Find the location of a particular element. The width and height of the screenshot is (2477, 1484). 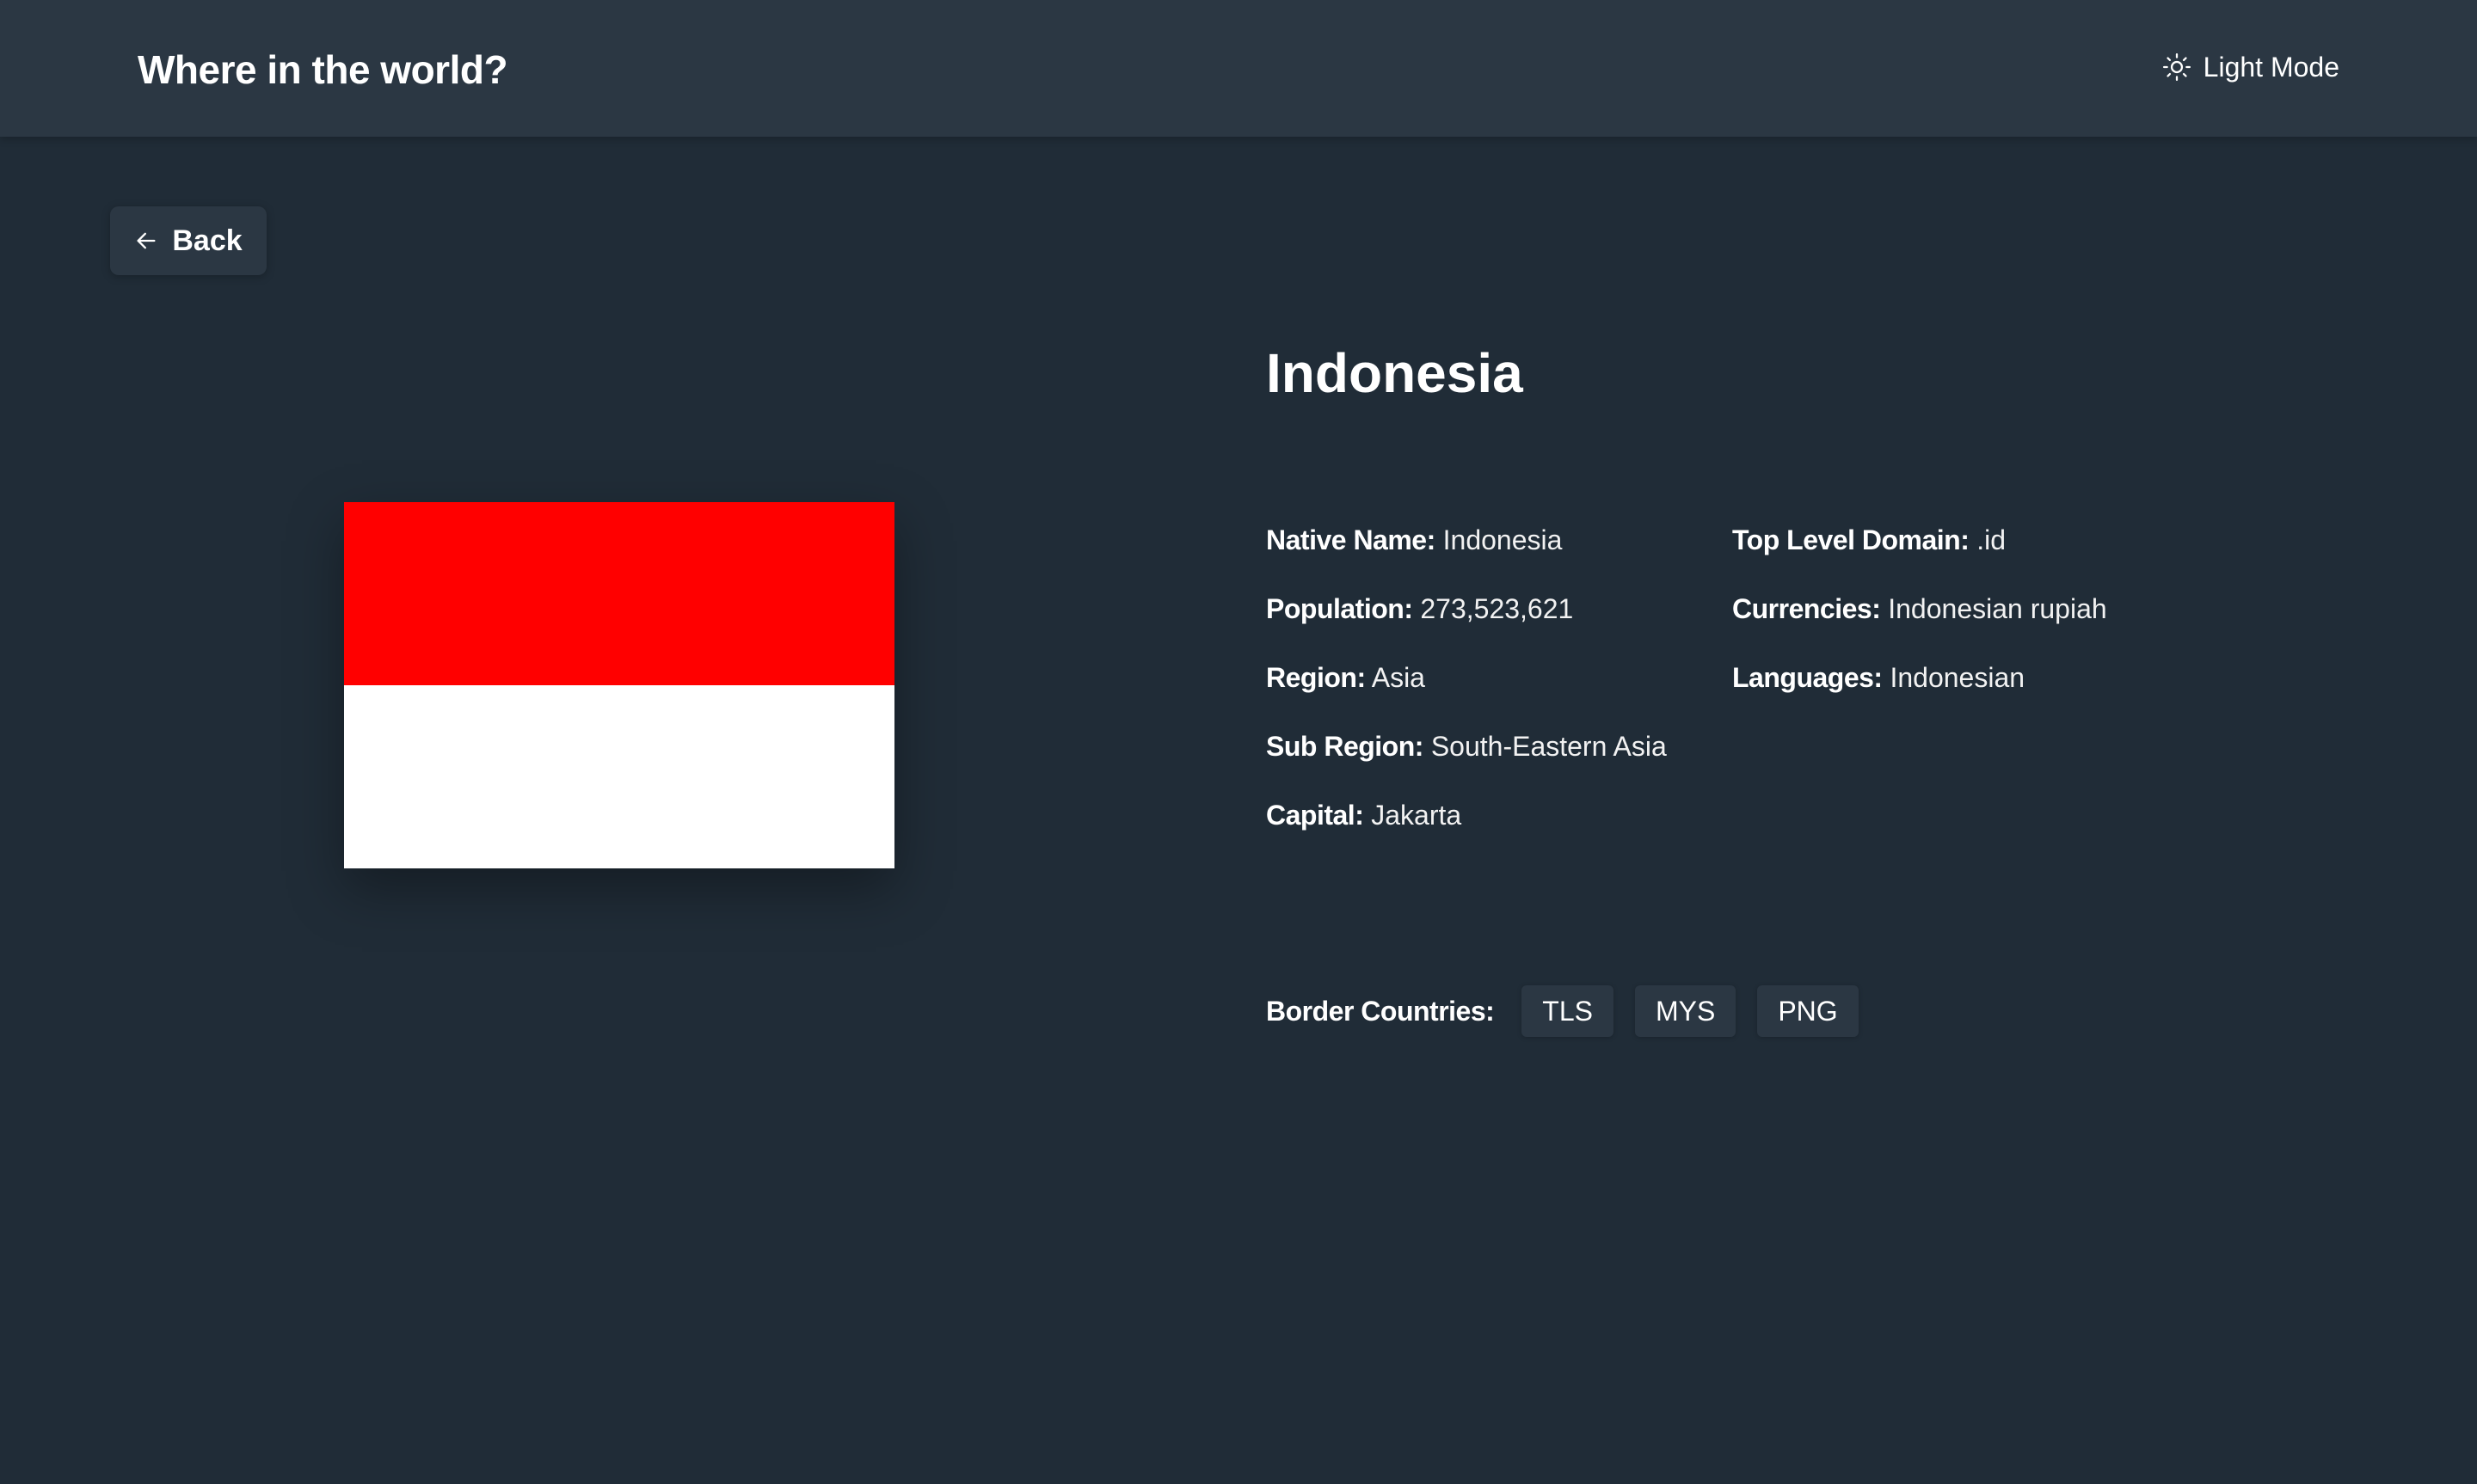

detail-population: Population: 273,523,621 is located at coordinates (1466, 609).